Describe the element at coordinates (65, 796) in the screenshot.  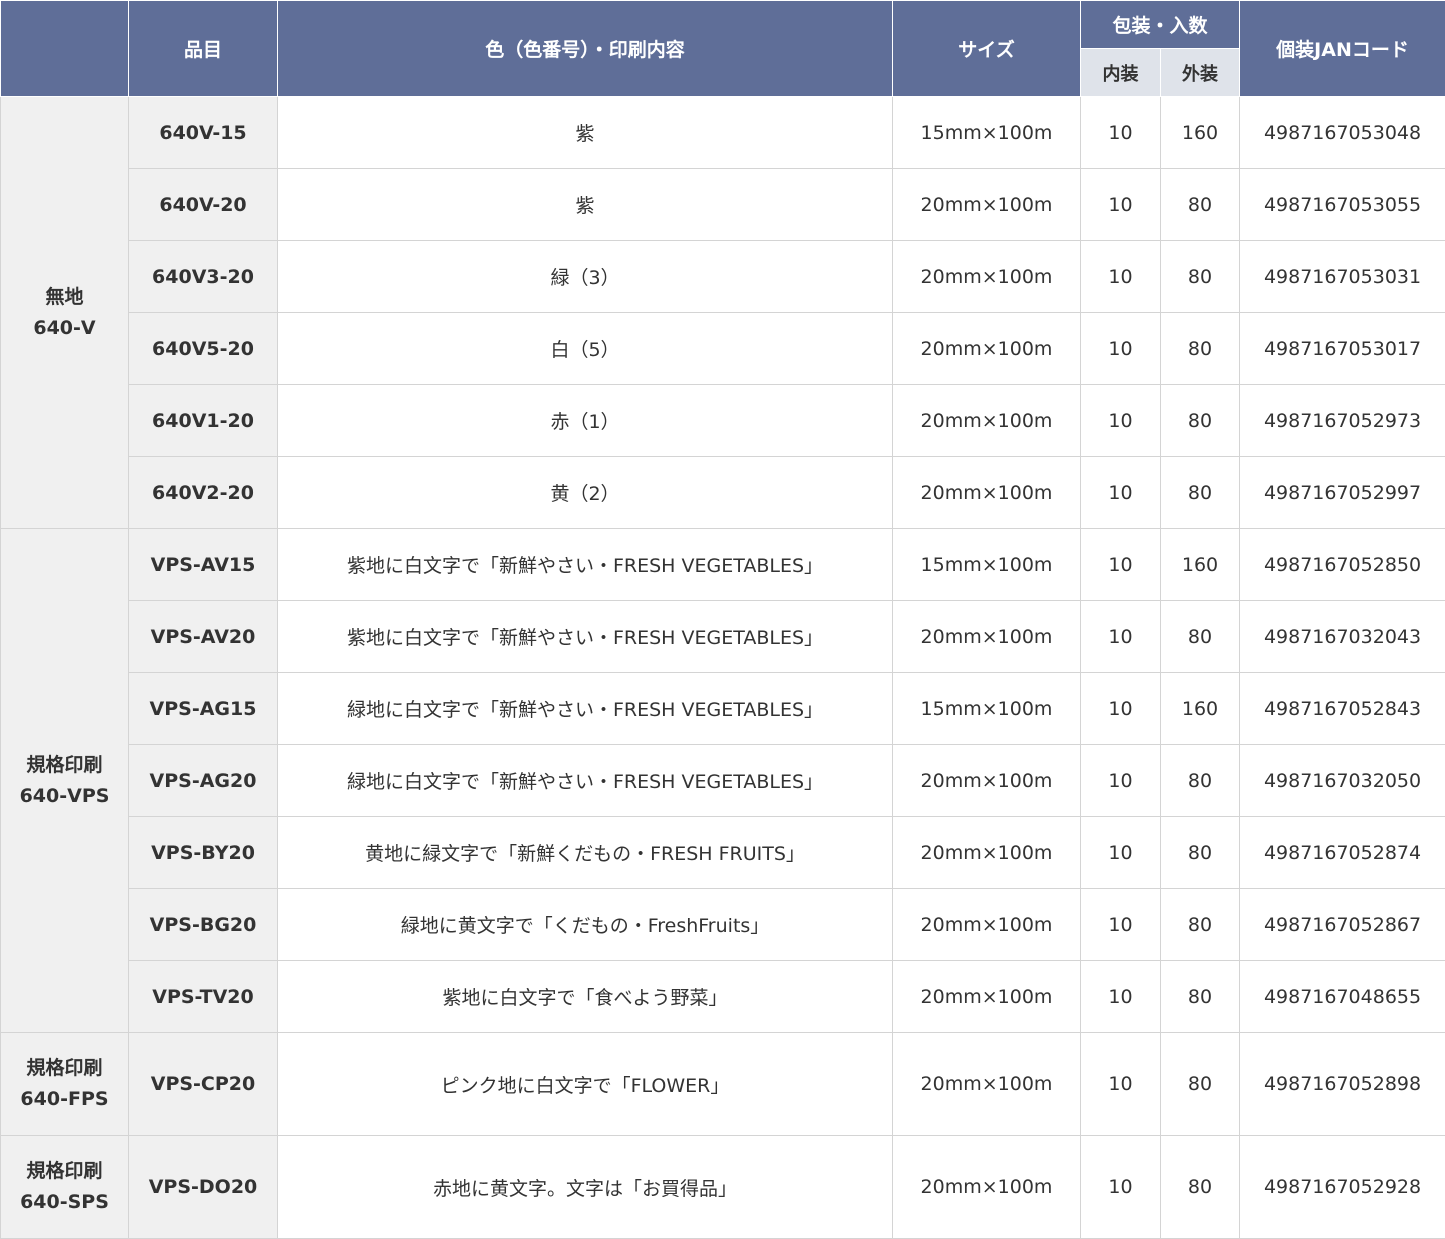
I see `group-code: 640-VPS` at that location.